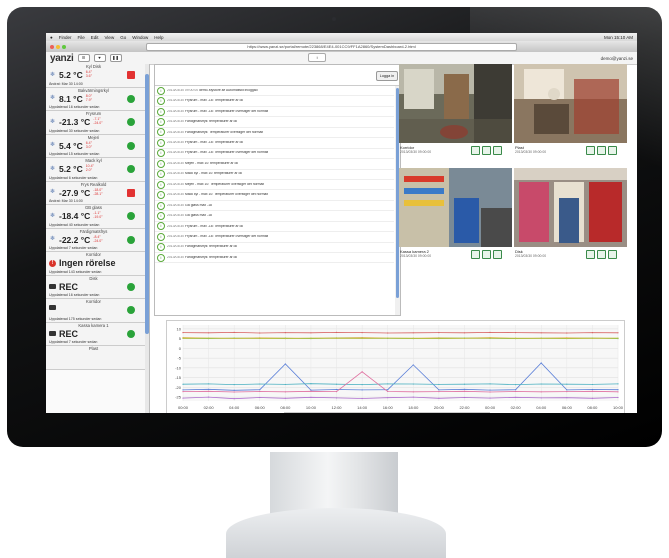 The image size is (669, 558). I want to click on sensor-min: -28.1°, so click(98, 193).